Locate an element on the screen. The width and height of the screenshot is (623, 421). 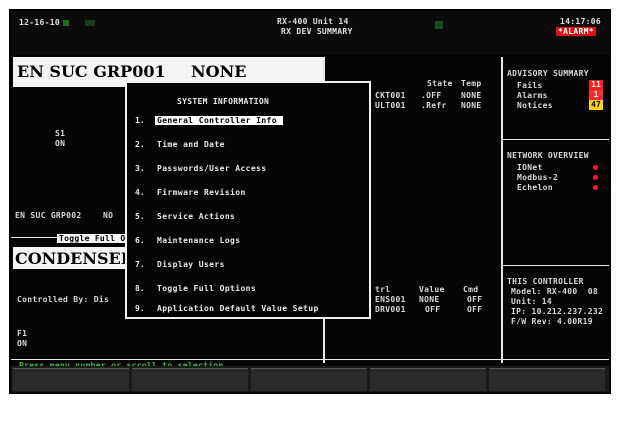
notices-count: 47 is located at coordinates (596, 105).